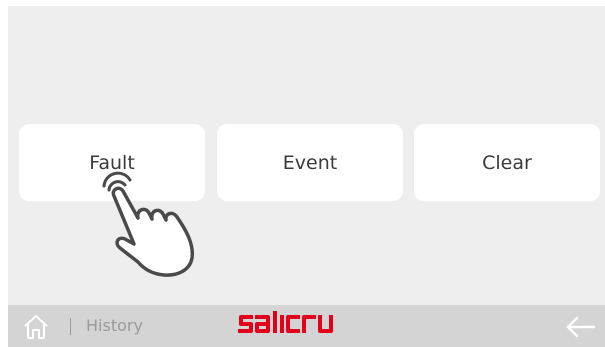  Describe the element at coordinates (70, 326) in the screenshot. I see `breadcrumb-divider` at that location.